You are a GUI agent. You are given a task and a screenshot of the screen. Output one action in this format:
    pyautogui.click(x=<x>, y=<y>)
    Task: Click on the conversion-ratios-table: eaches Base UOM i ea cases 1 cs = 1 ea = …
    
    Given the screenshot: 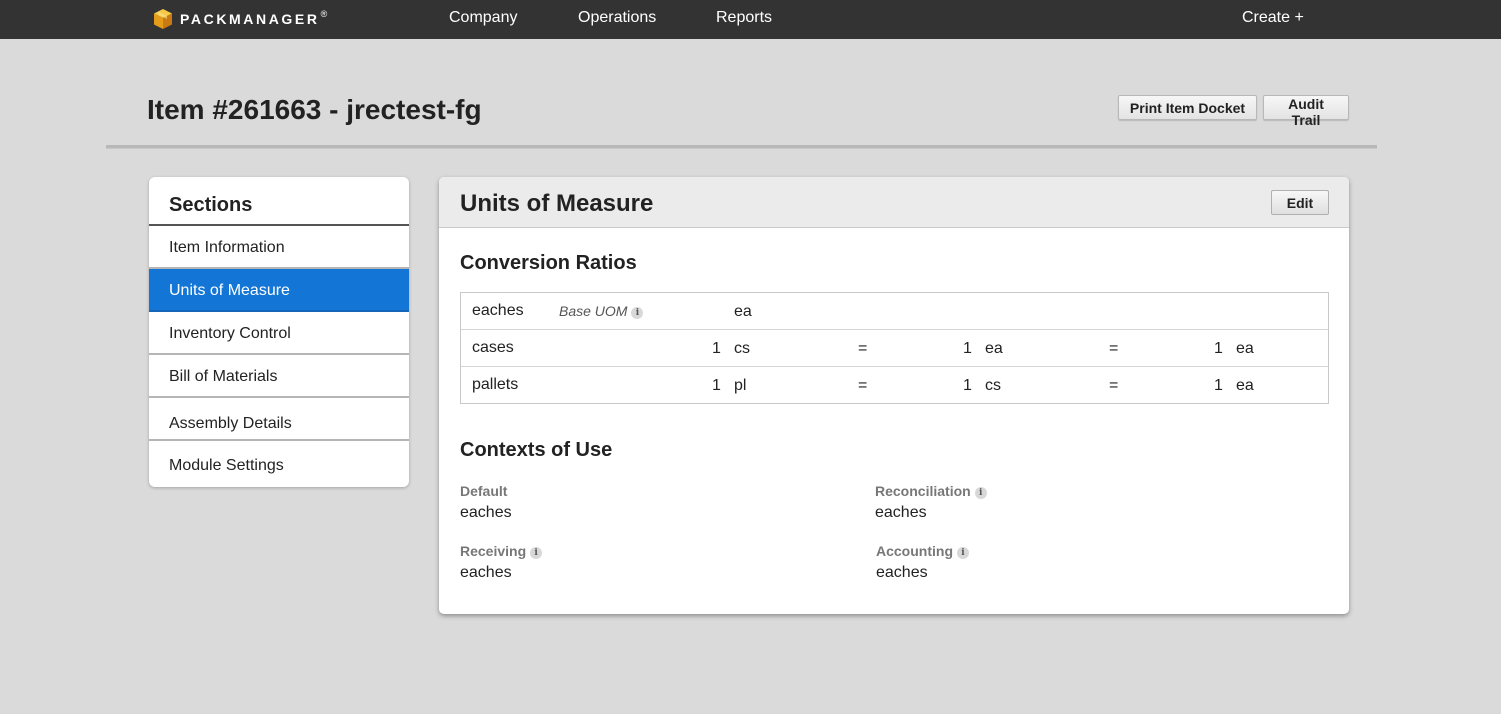 What is the action you would take?
    pyautogui.click(x=894, y=348)
    